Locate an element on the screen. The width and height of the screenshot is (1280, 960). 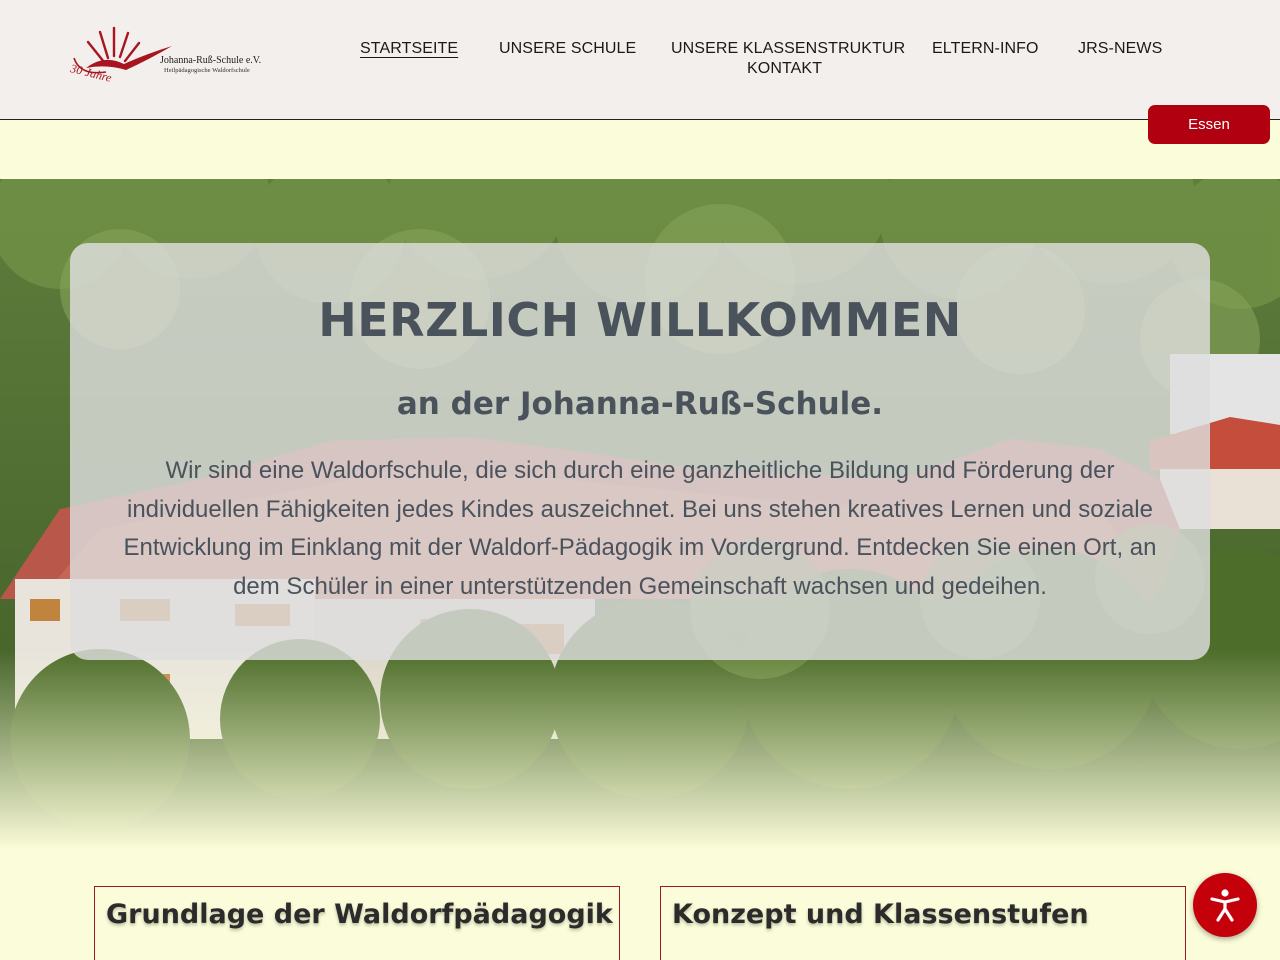
card-grundlage: Grundlage der Waldorfpädagogik is located at coordinates (357, 923).